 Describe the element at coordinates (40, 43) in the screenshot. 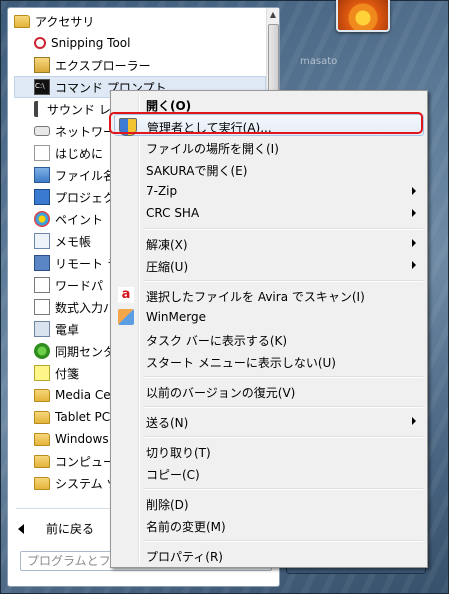

I see `snipping-tool-icon` at that location.